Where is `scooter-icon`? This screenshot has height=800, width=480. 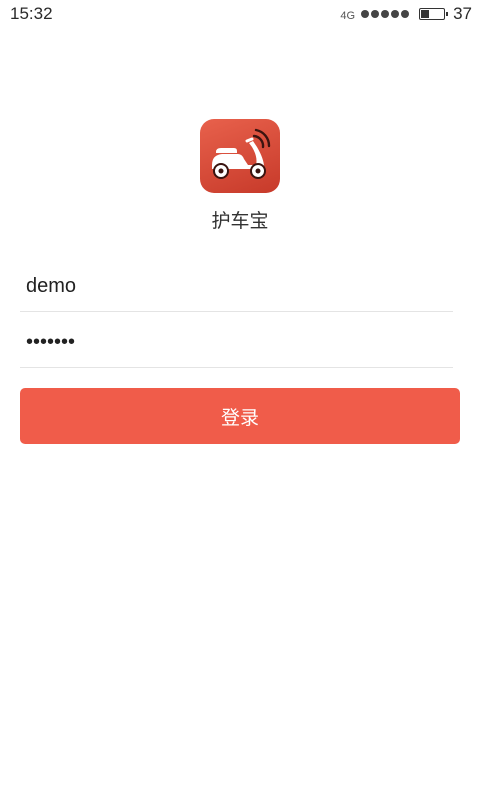
scooter-icon is located at coordinates (241, 153).